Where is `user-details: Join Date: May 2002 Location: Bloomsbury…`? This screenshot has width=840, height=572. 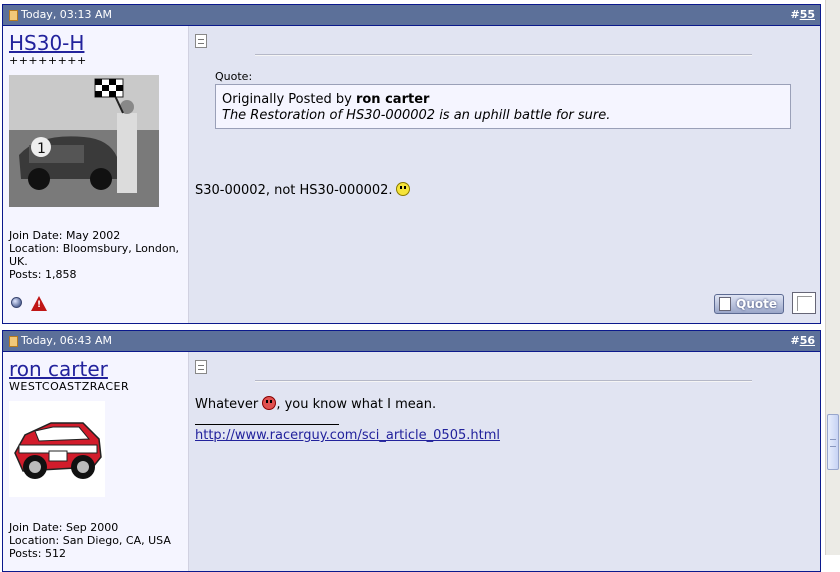 user-details: Join Date: May 2002 Location: Bloomsbury… is located at coordinates (95, 255).